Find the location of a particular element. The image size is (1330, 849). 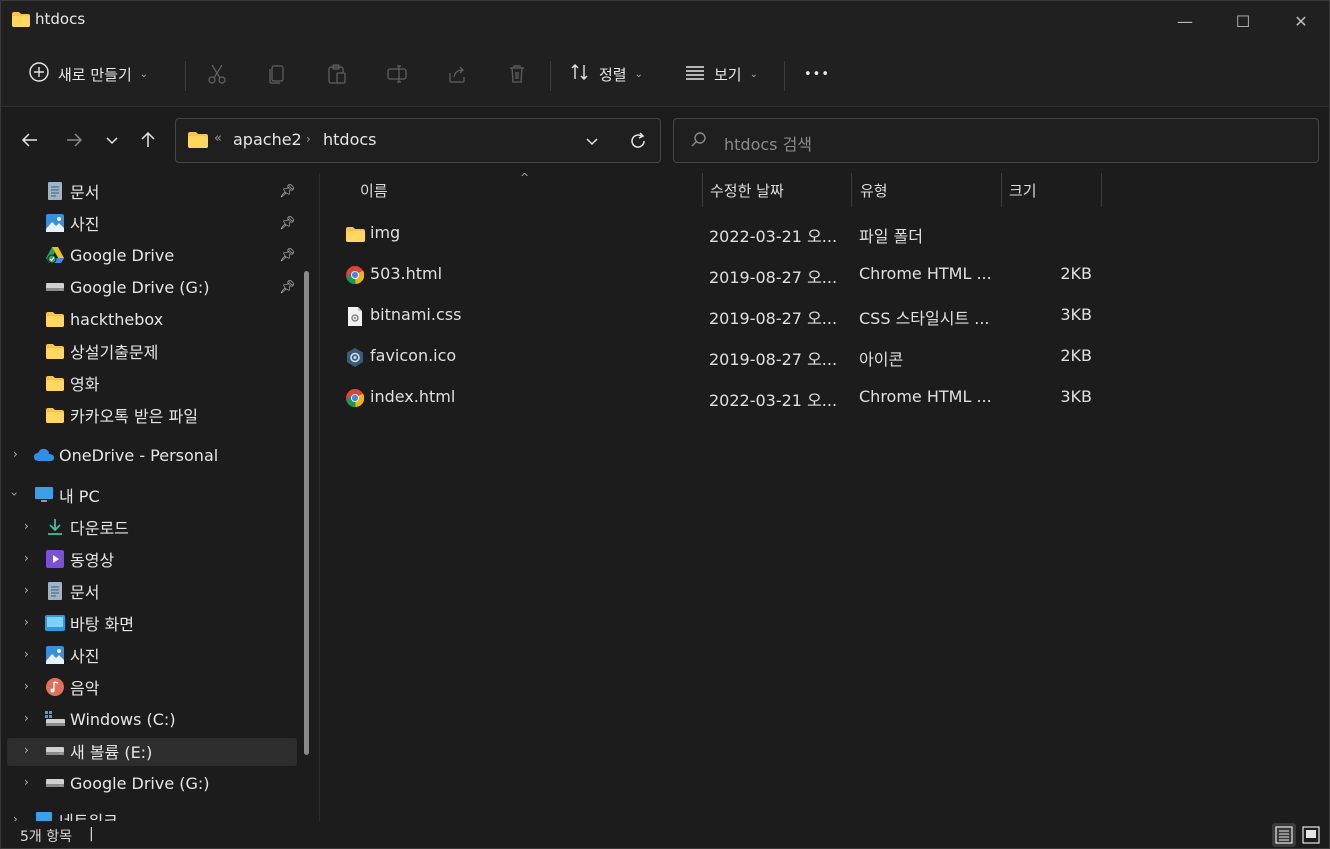

chevron-down-icon is located at coordinates (592, 142).